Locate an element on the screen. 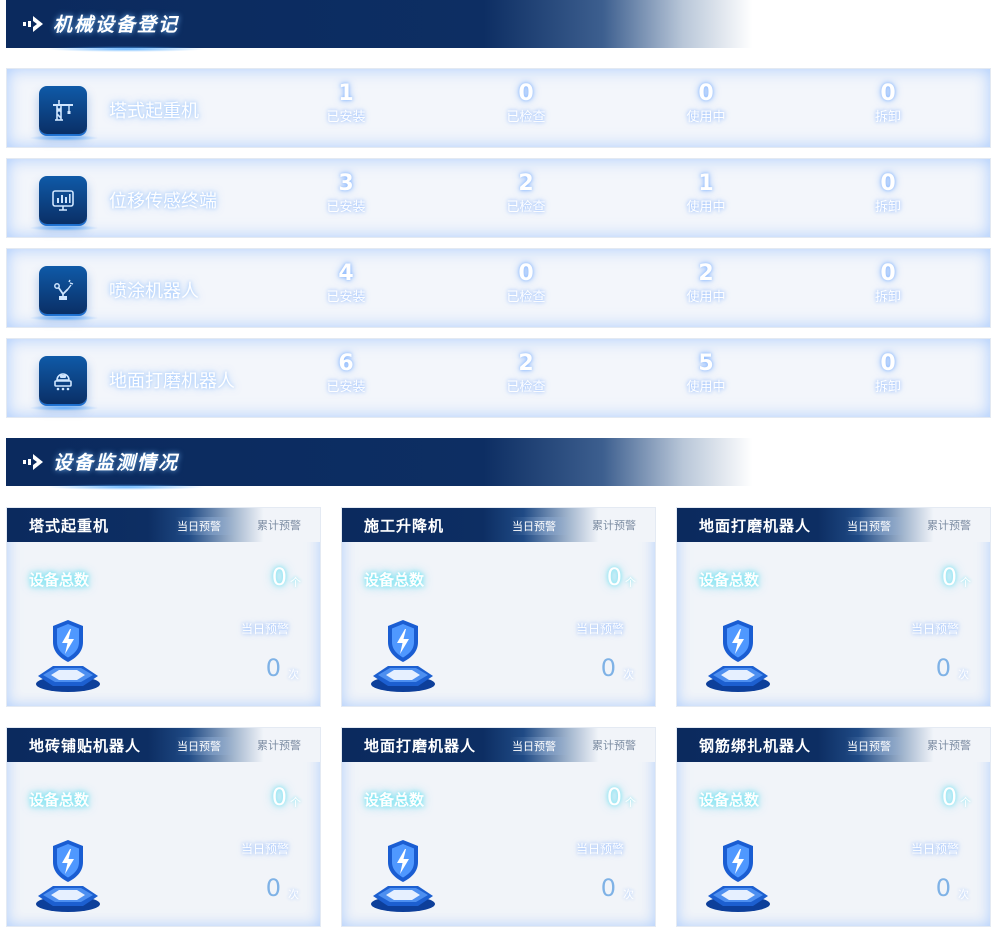  monitor-card-tower-crane: 塔式起重机 当日预警 累计预警 设备总数 0 个 当日预警 0 次 is located at coordinates (163, 607).